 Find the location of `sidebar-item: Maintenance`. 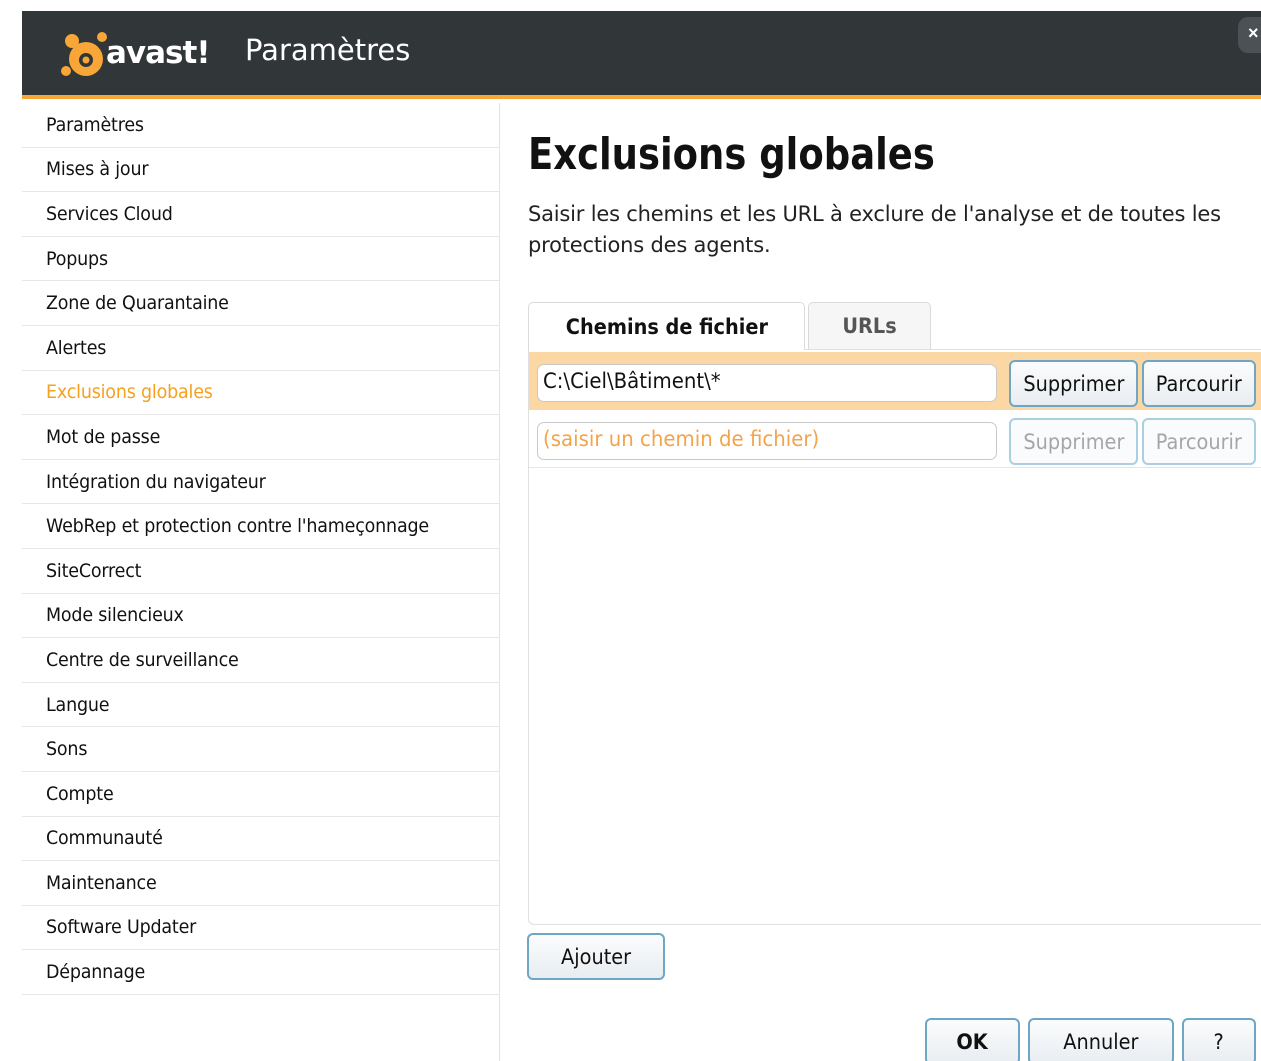

sidebar-item: Maintenance is located at coordinates (260, 883).